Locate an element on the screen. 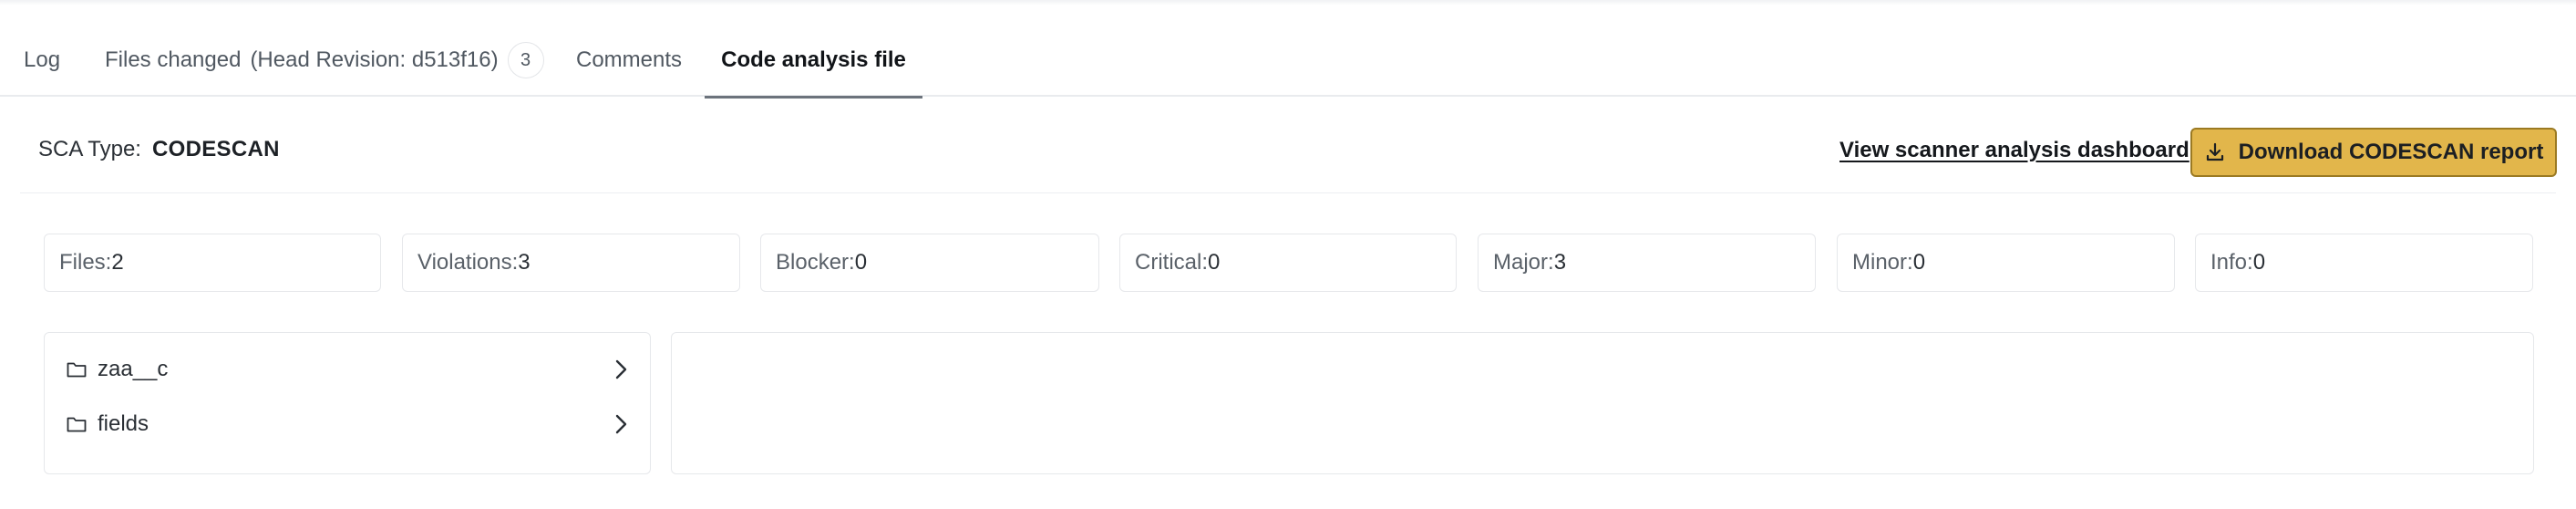  download-report-button: Download CODESCAN report is located at coordinates (2373, 152).